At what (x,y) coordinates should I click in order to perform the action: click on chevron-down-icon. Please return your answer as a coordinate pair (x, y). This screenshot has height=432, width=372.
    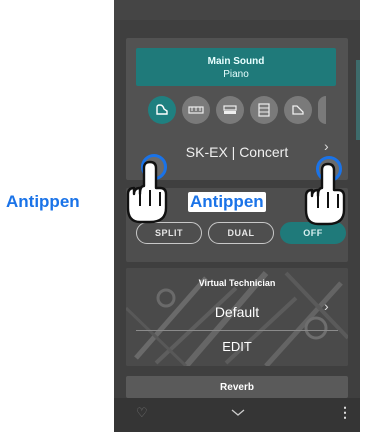
    Looking at the image, I should click on (238, 412).